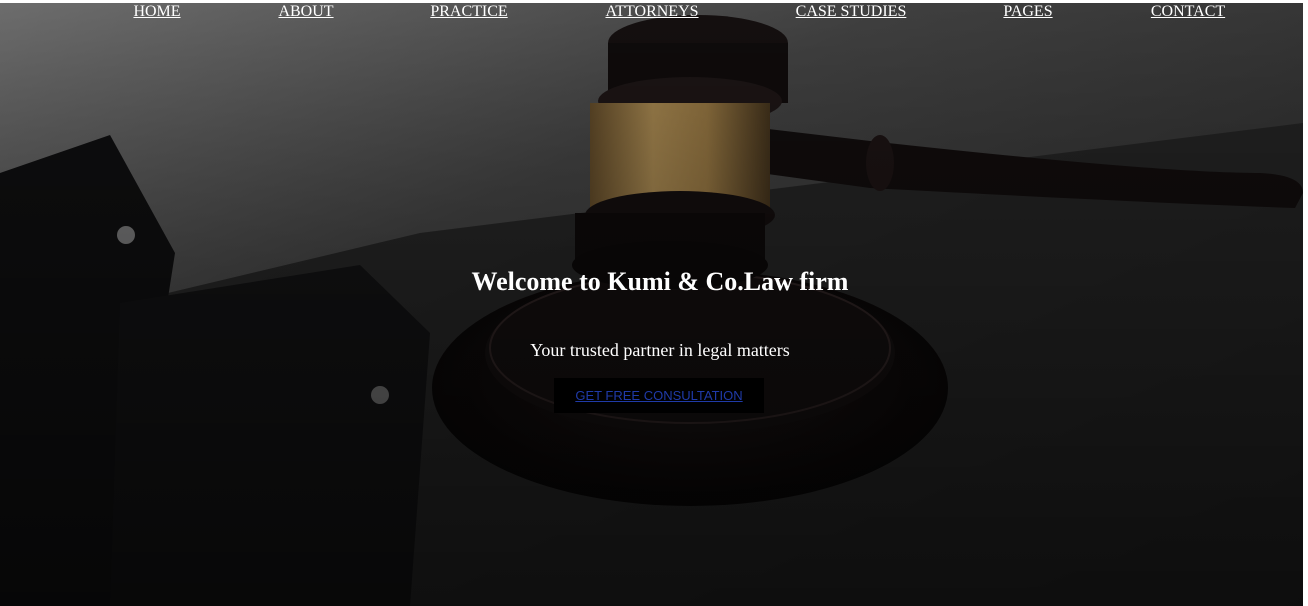  I want to click on nav-link-attorneys: ATTORNEYS, so click(651, 12).